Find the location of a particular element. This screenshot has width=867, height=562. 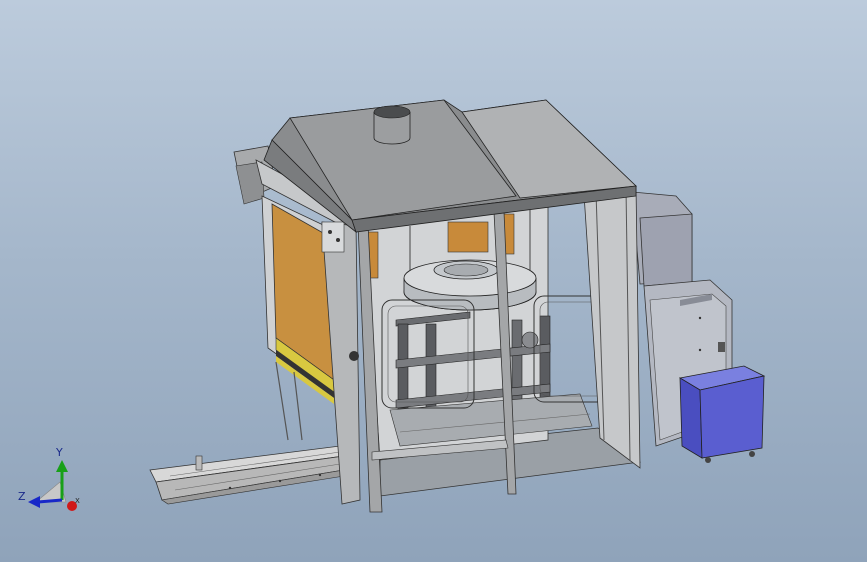

right-side-panel is located at coordinates (612, 327).